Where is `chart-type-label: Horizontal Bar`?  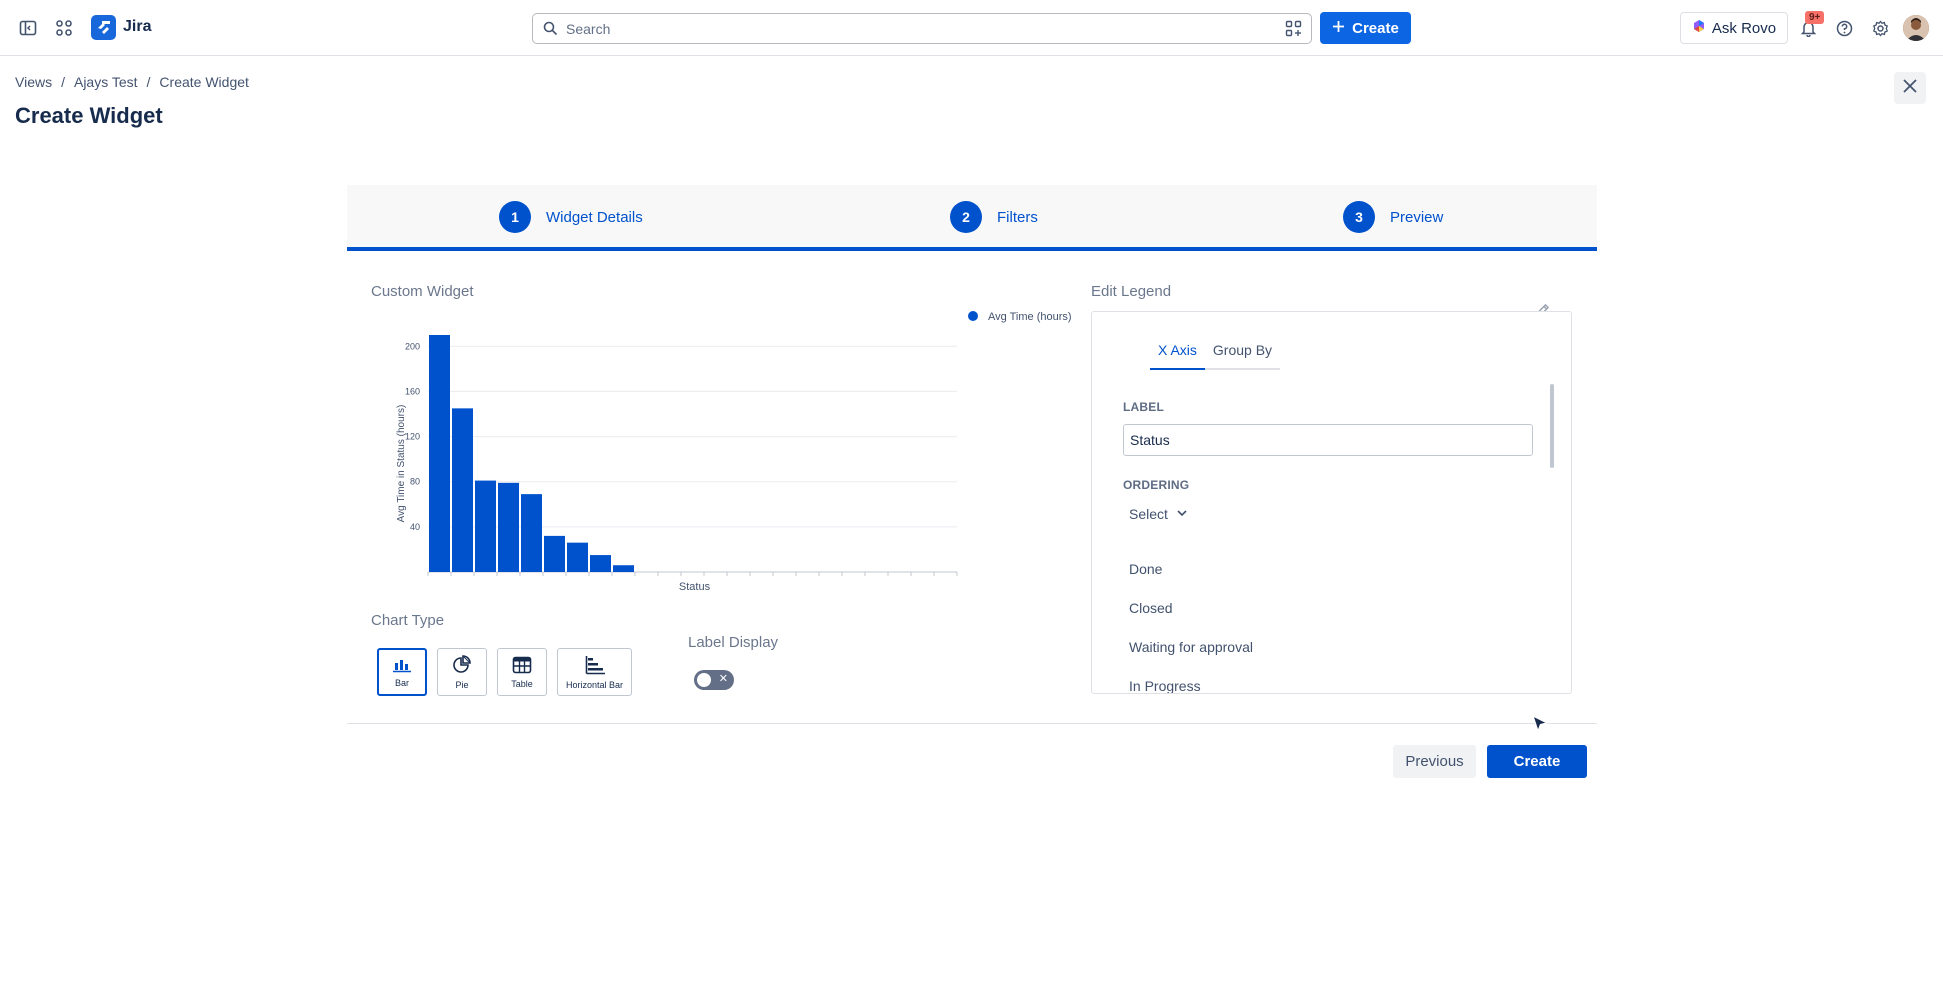 chart-type-label: Horizontal Bar is located at coordinates (594, 684).